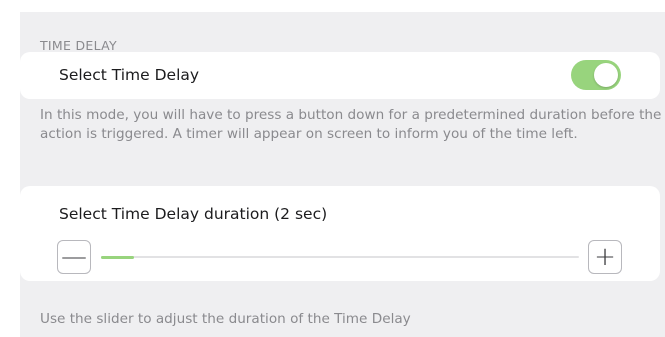 The height and width of the screenshot is (337, 665). I want to click on section-header: TIME DELAY, so click(78, 45).